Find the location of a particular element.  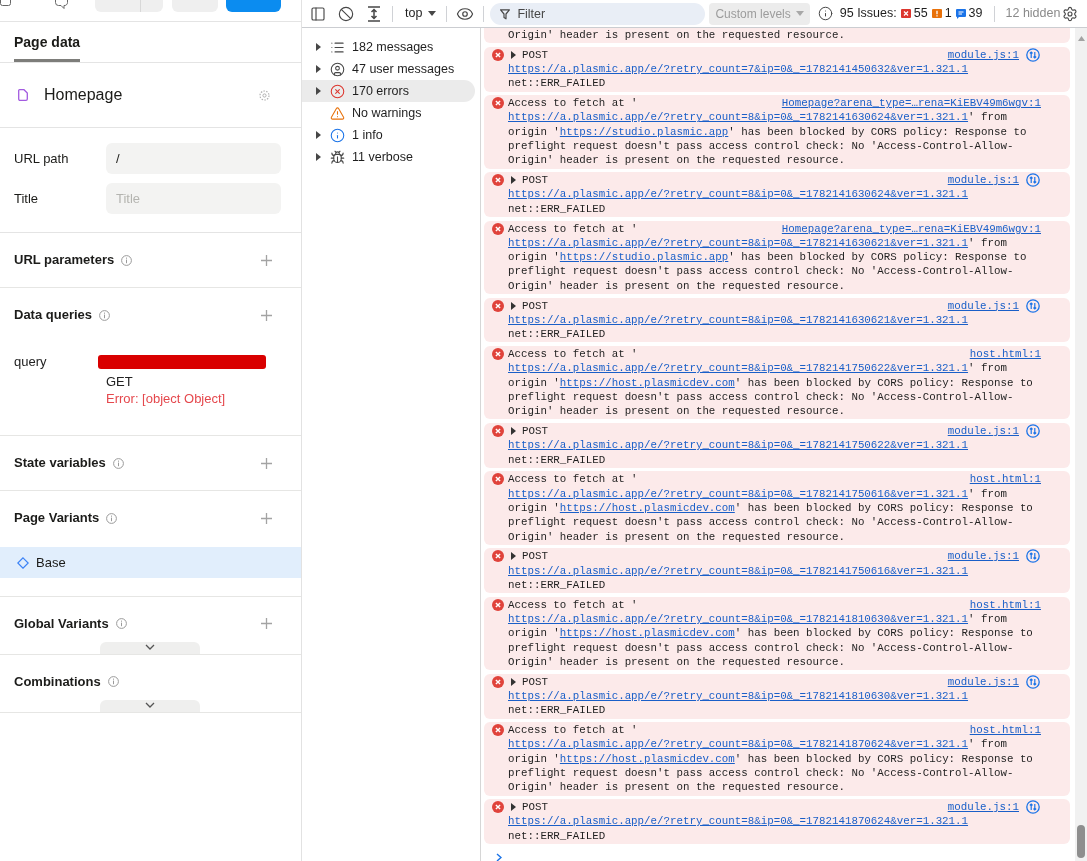

error-square-icon is located at coordinates (905, 13).